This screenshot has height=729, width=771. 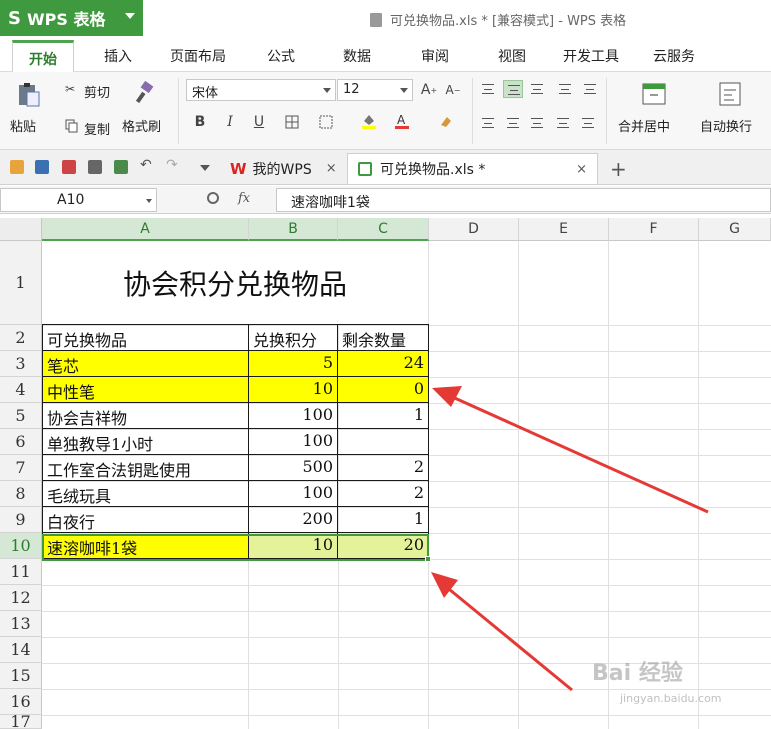 I want to click on item-cell: 协会吉祥物, so click(x=145, y=416).